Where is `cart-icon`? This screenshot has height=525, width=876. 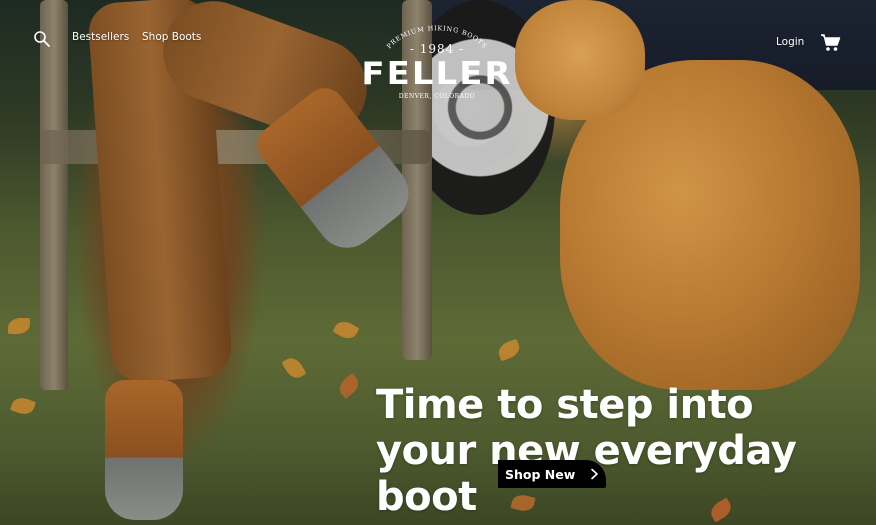
cart-icon is located at coordinates (831, 43).